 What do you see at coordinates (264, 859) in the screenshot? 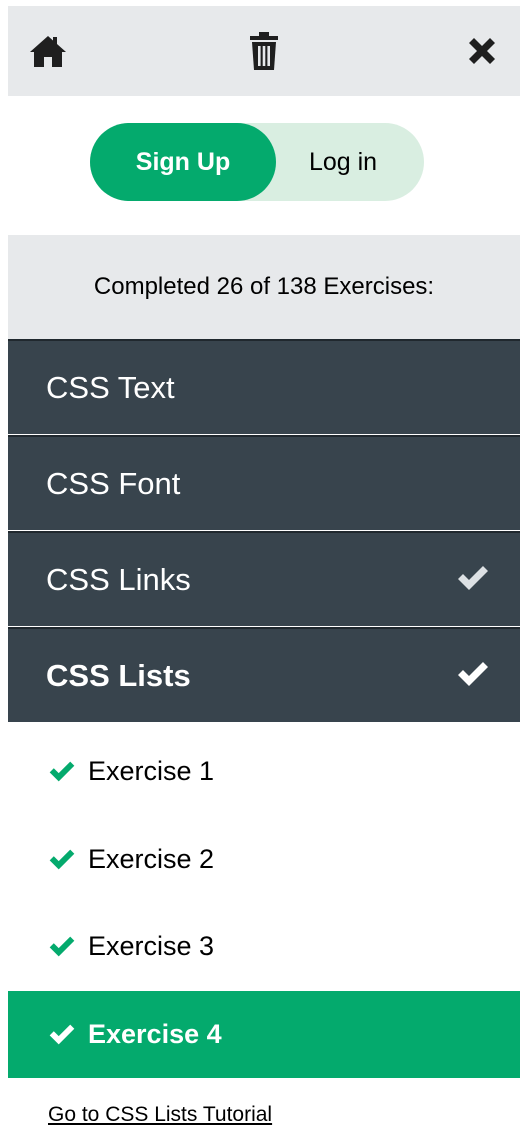
I see `exercise-item: Exercise 2` at bounding box center [264, 859].